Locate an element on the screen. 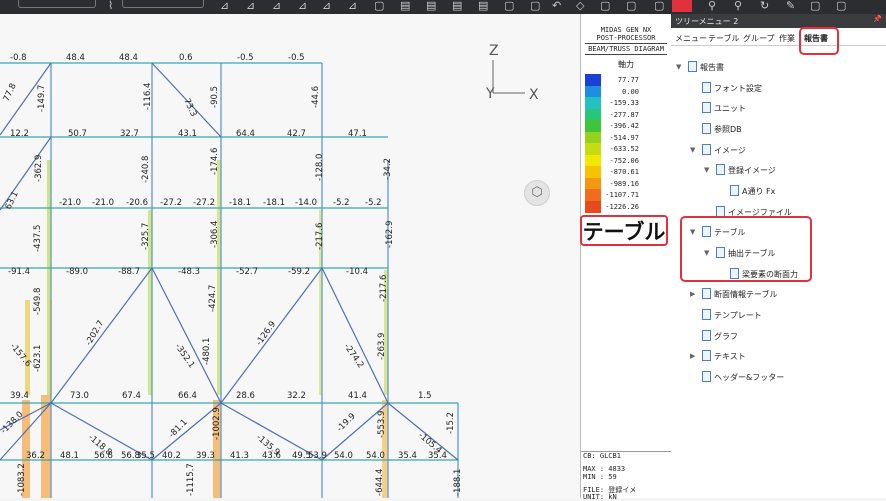 This screenshot has width=886, height=501. tree-item: A通り Fx is located at coordinates (752, 191).